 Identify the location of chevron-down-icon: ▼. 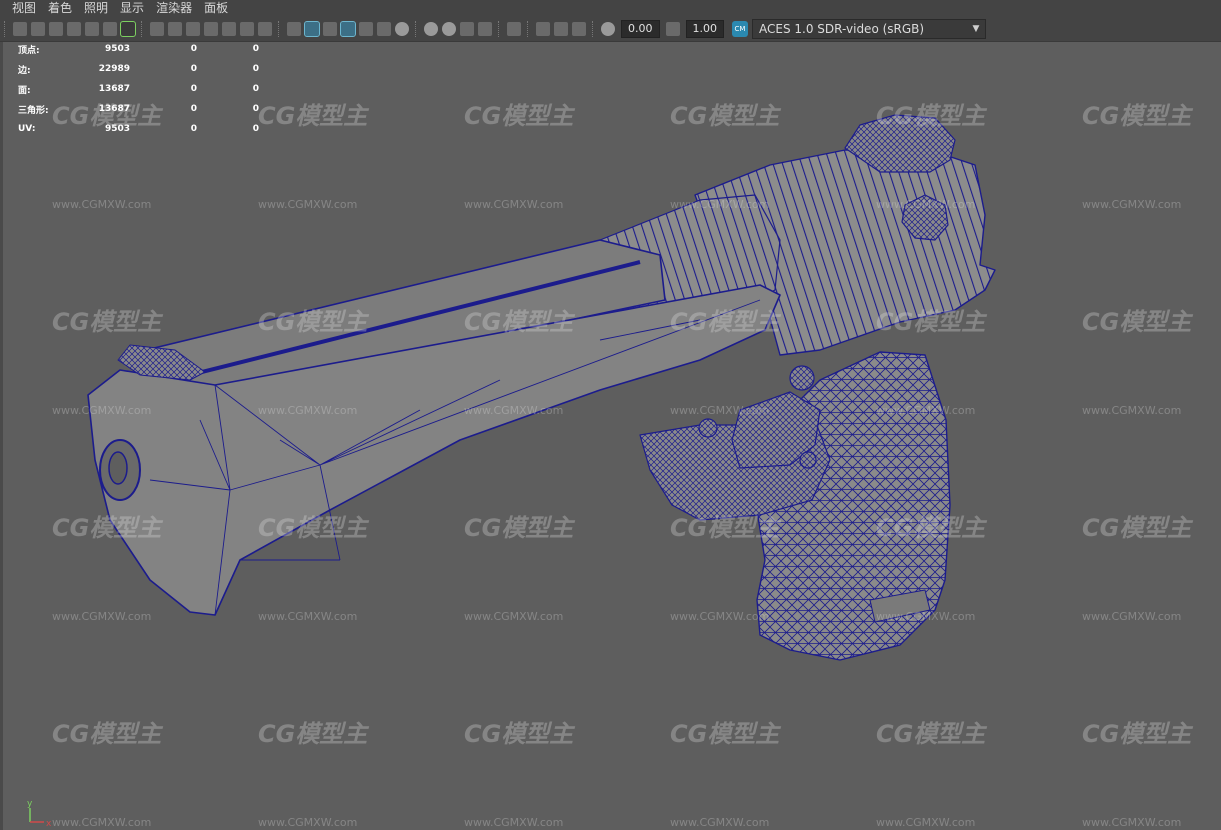
(976, 29).